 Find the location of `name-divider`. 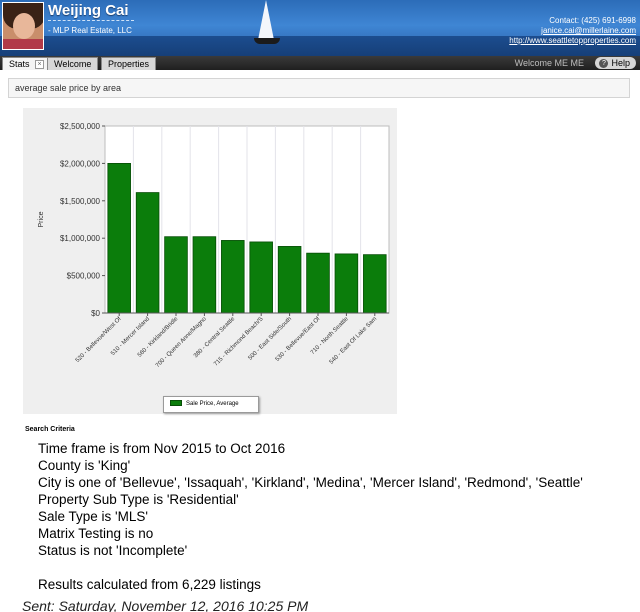

name-divider is located at coordinates (91, 20).